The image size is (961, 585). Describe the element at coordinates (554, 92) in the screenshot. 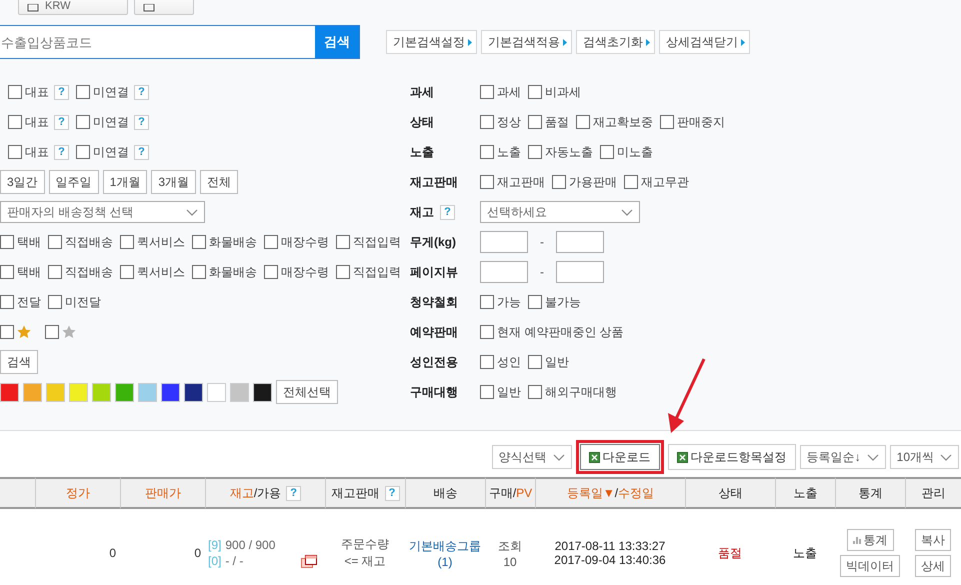

I see `checkbox-option: 비과세` at that location.